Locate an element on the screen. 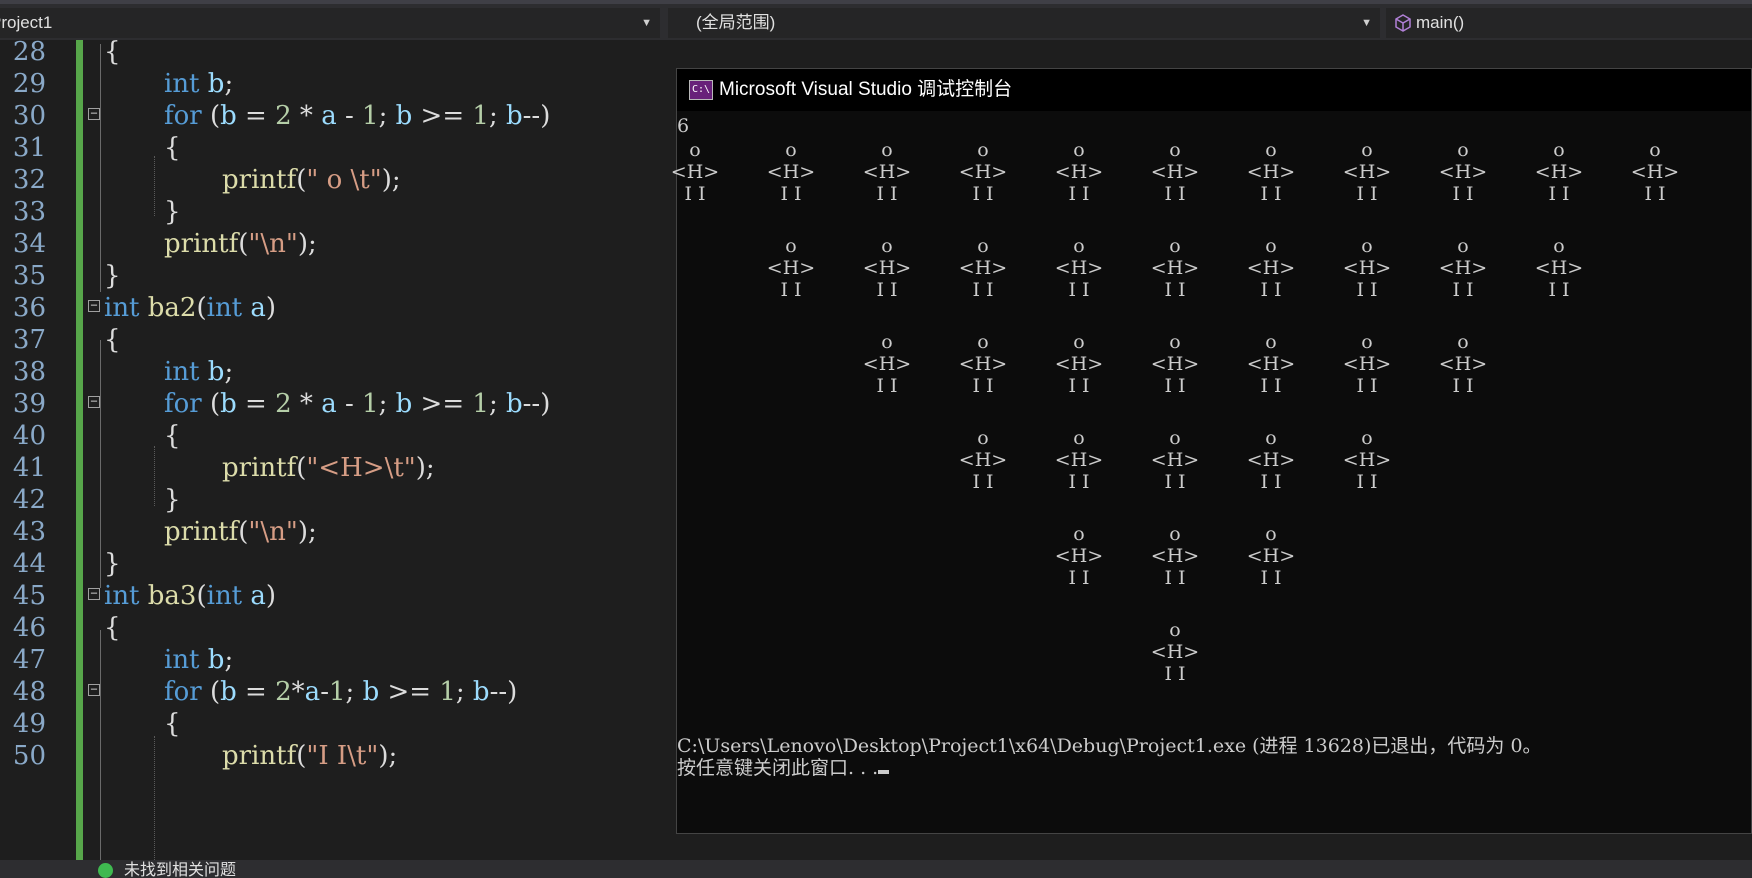 Image resolution: width=1752 pixels, height=878 pixels. line-number: 28 is located at coordinates (29, 52).